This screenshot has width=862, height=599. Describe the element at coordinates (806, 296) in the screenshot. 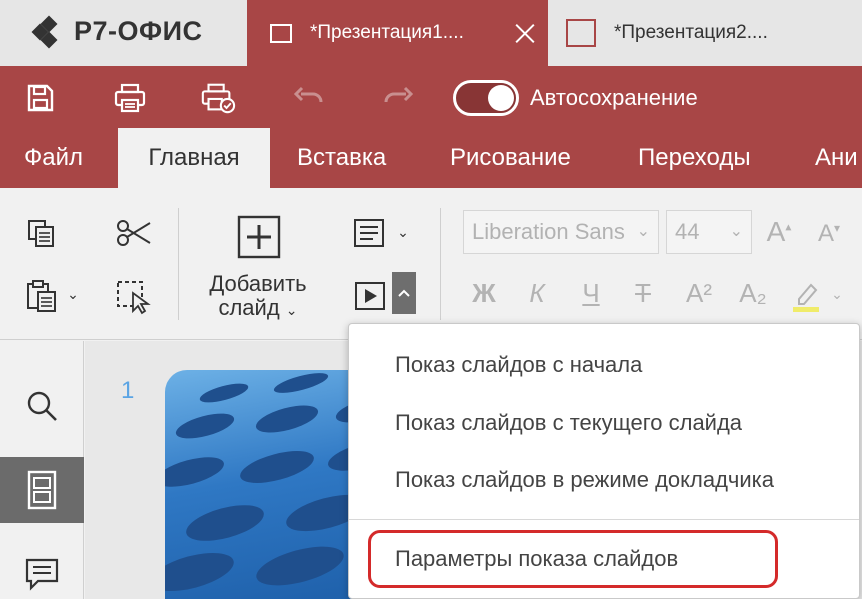

I see `highlight-color-icon` at that location.